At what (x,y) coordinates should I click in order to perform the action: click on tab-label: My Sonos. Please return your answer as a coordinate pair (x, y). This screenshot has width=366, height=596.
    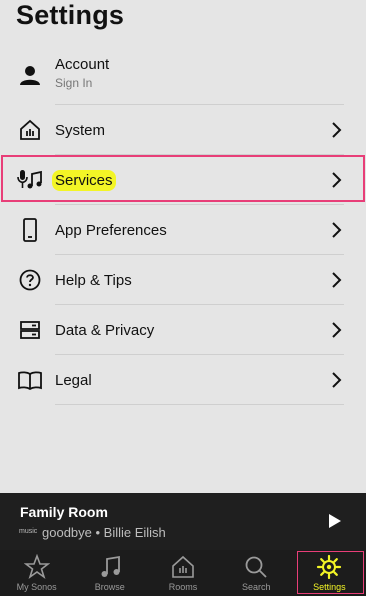
    Looking at the image, I should click on (36, 587).